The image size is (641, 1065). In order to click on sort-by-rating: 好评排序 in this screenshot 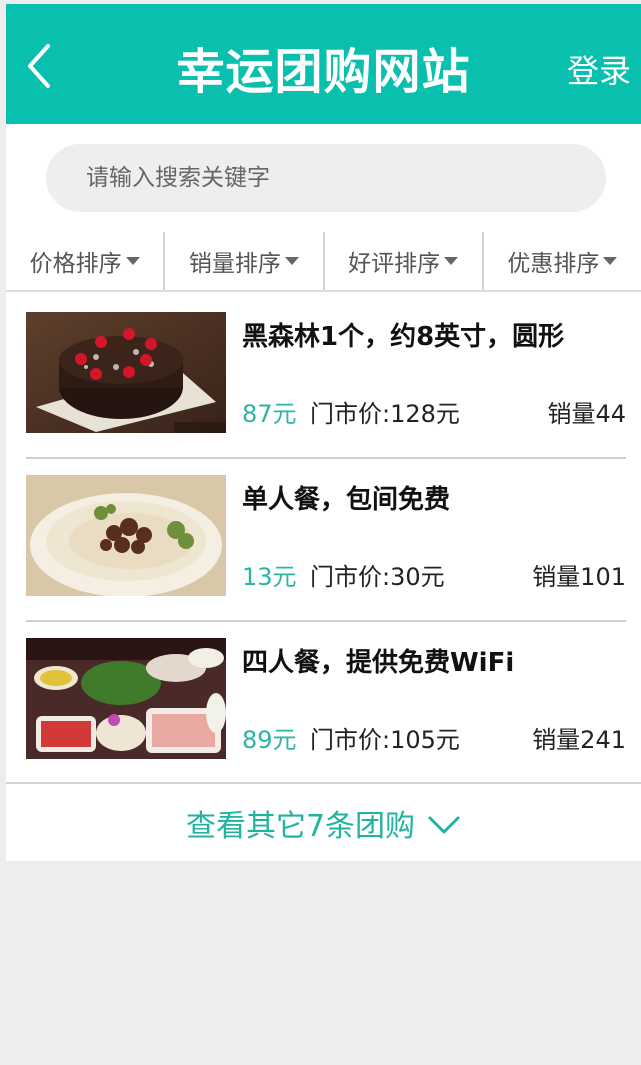, I will do `click(402, 261)`.